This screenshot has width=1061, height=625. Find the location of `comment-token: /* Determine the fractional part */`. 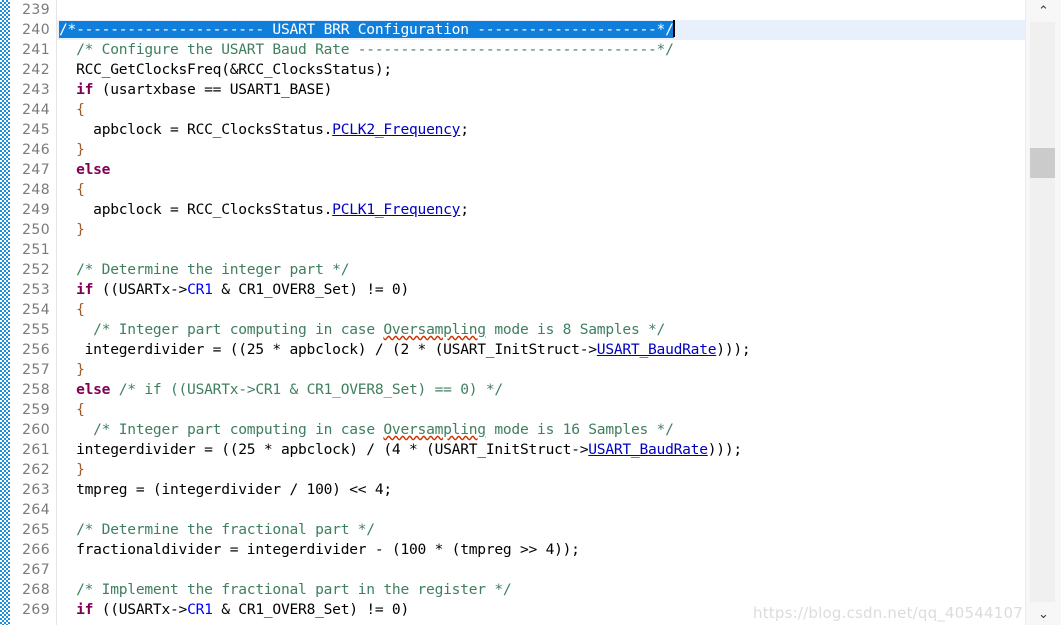

comment-token: /* Determine the fractional part */ is located at coordinates (225, 529).